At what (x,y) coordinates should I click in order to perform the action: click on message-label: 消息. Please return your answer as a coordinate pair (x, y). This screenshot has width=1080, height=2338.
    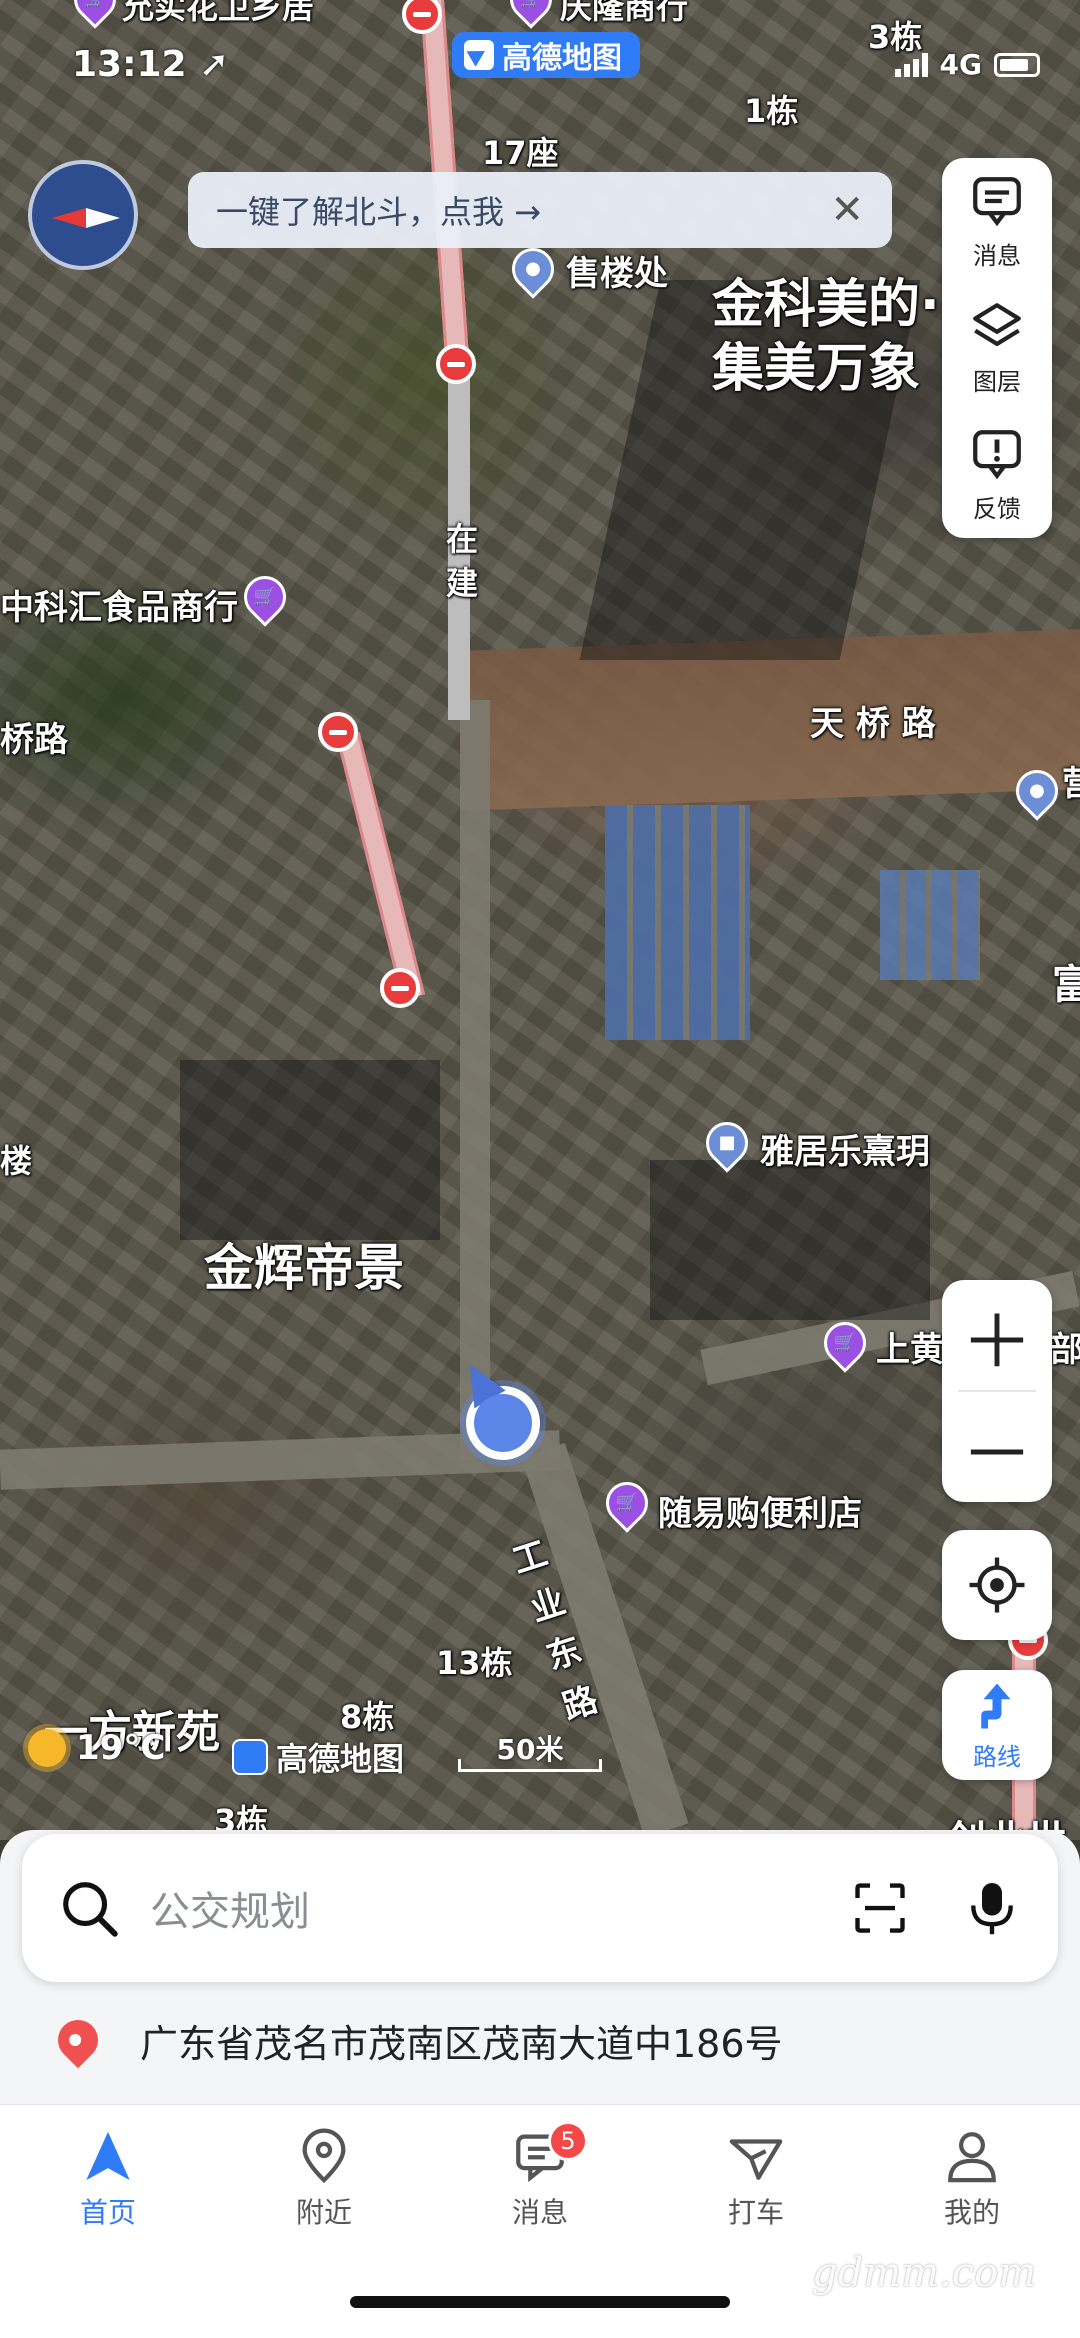
    Looking at the image, I should click on (997, 255).